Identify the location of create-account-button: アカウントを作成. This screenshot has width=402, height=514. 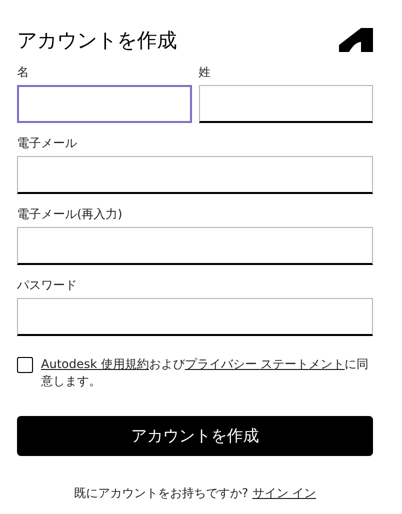
(195, 436).